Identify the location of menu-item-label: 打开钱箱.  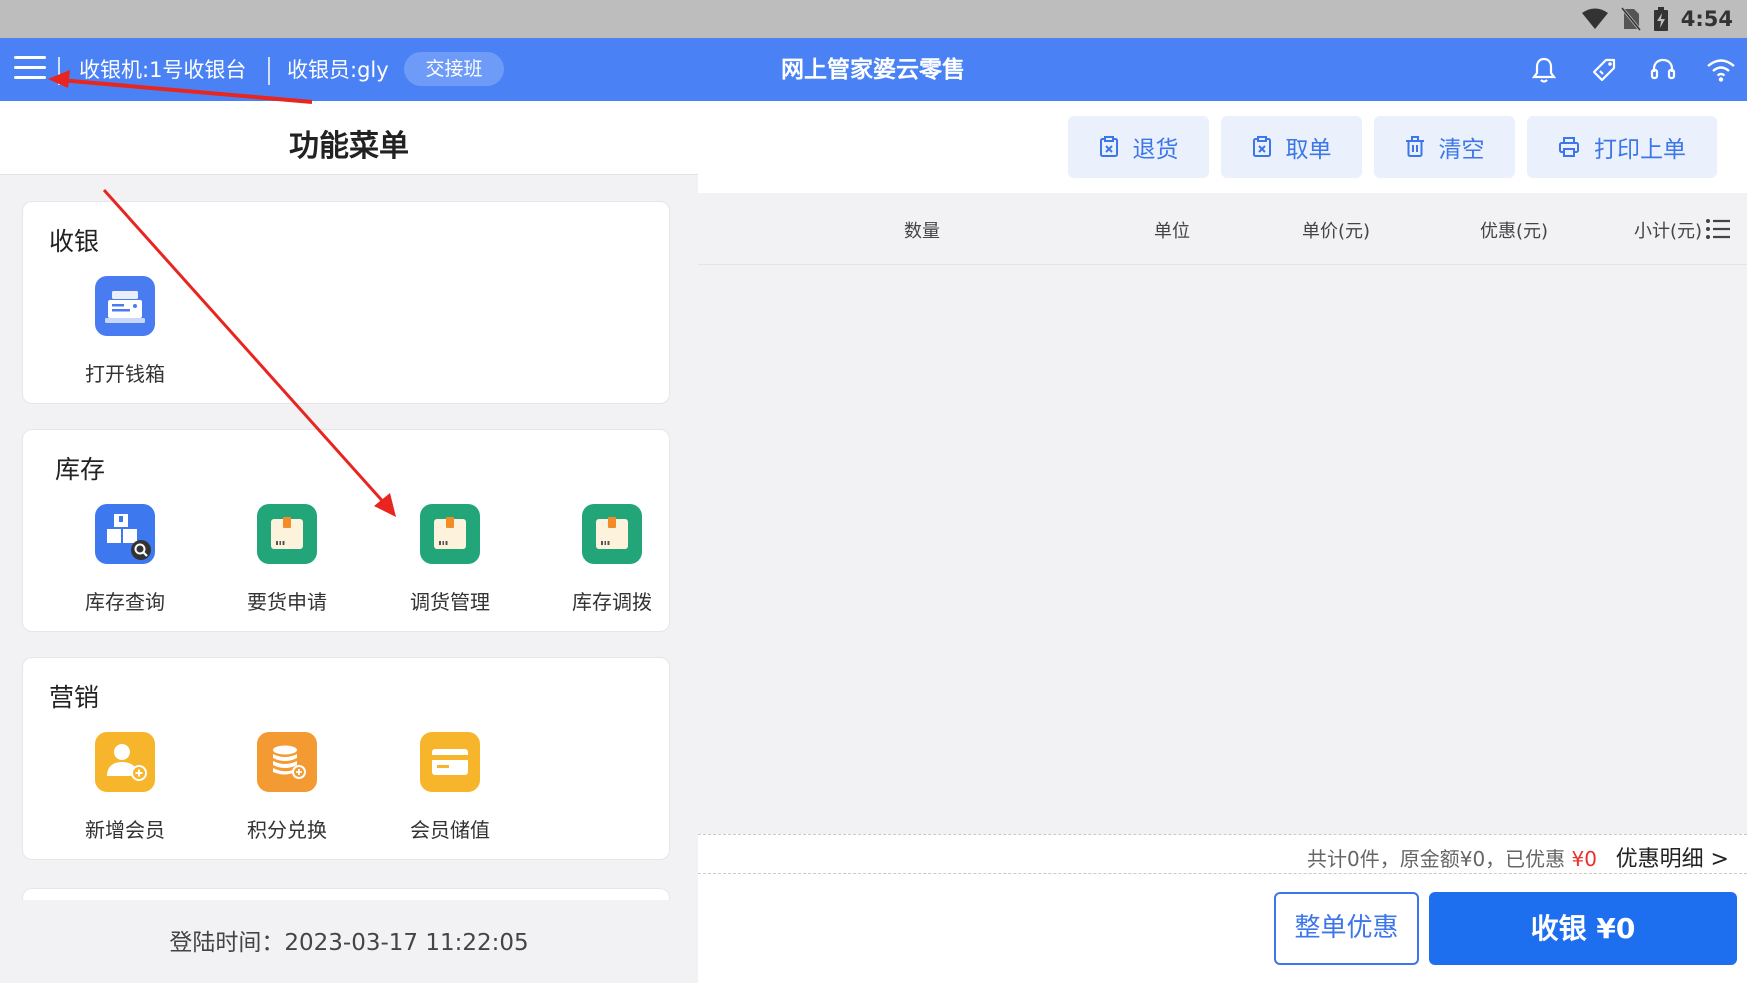
(125, 374).